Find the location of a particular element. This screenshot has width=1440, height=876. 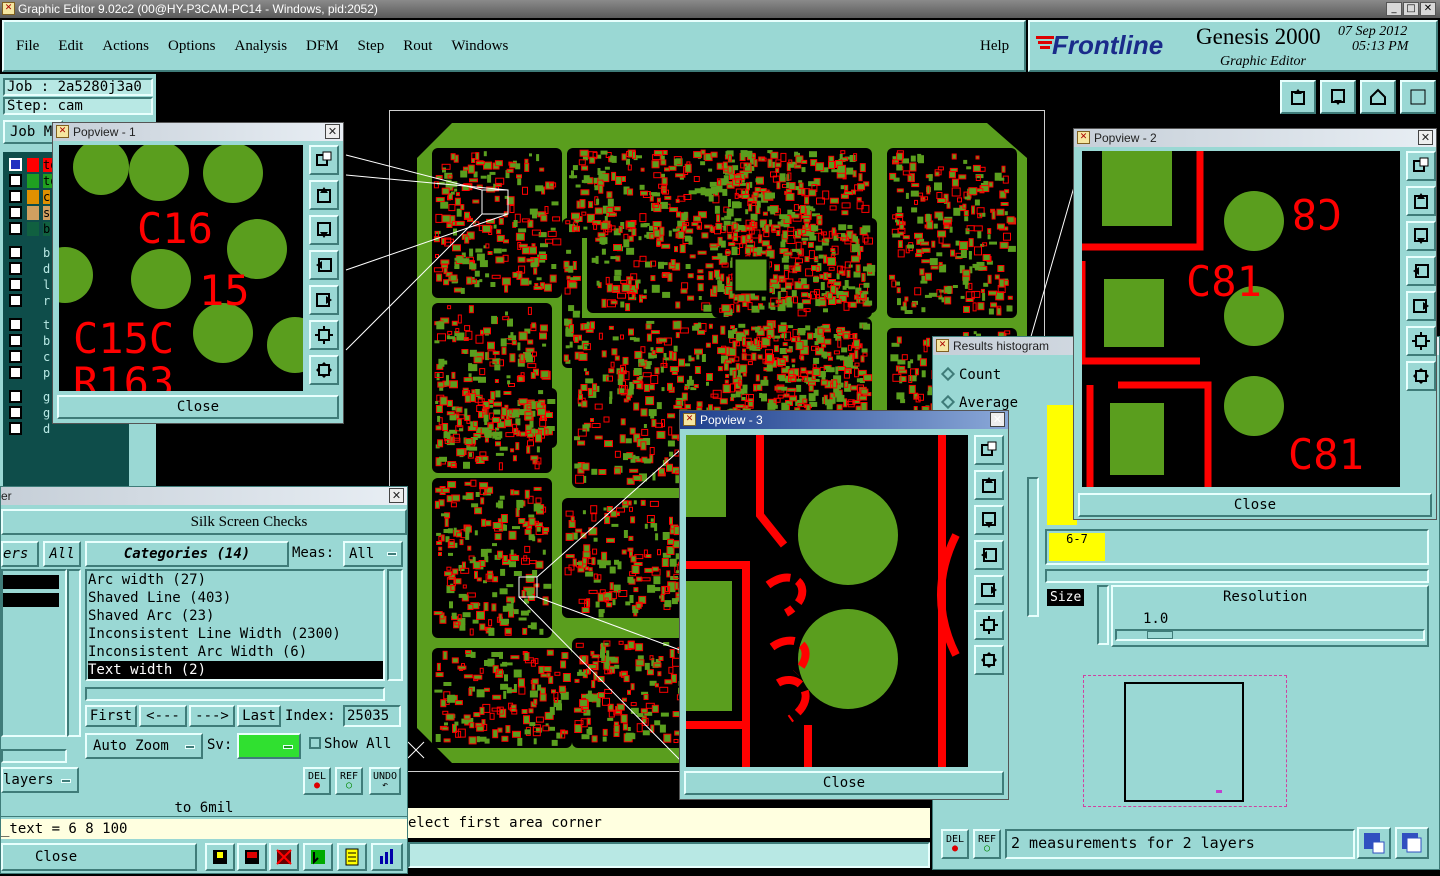

popview1-zoom-fit-icon is located at coordinates (324, 370).